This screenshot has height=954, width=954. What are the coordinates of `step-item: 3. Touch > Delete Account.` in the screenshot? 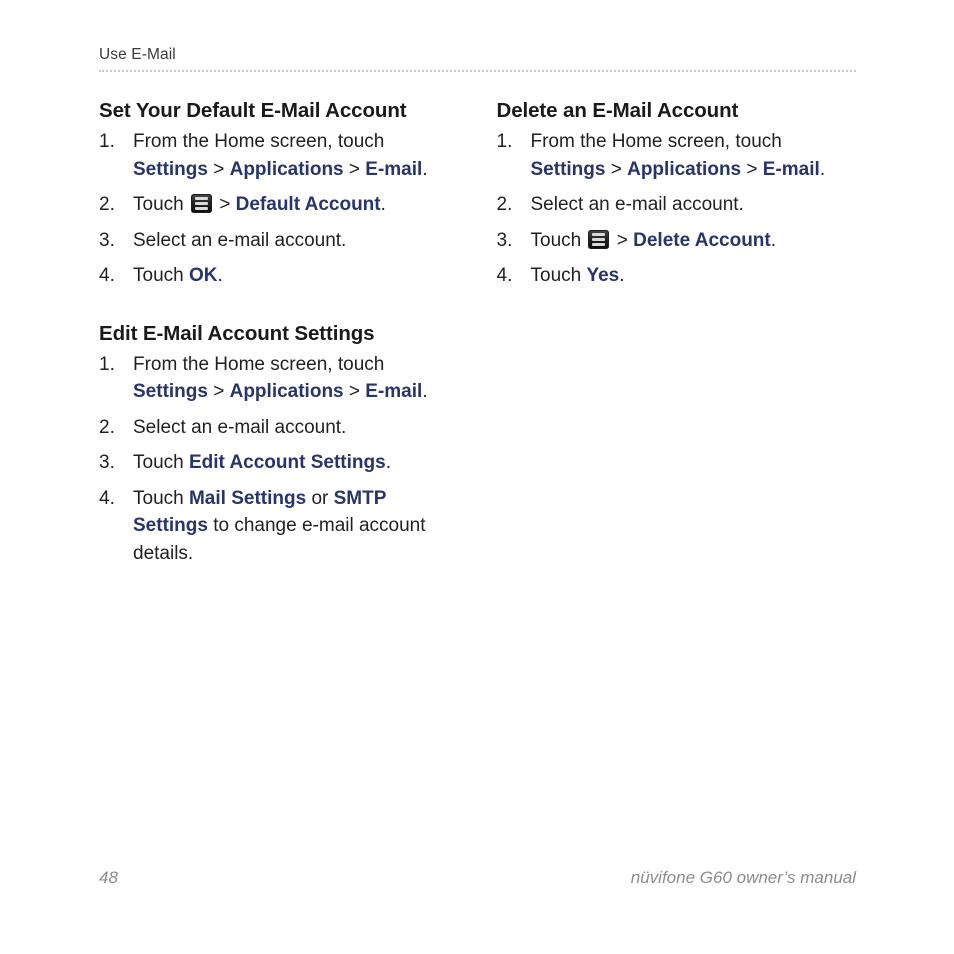 It's located at (677, 241).